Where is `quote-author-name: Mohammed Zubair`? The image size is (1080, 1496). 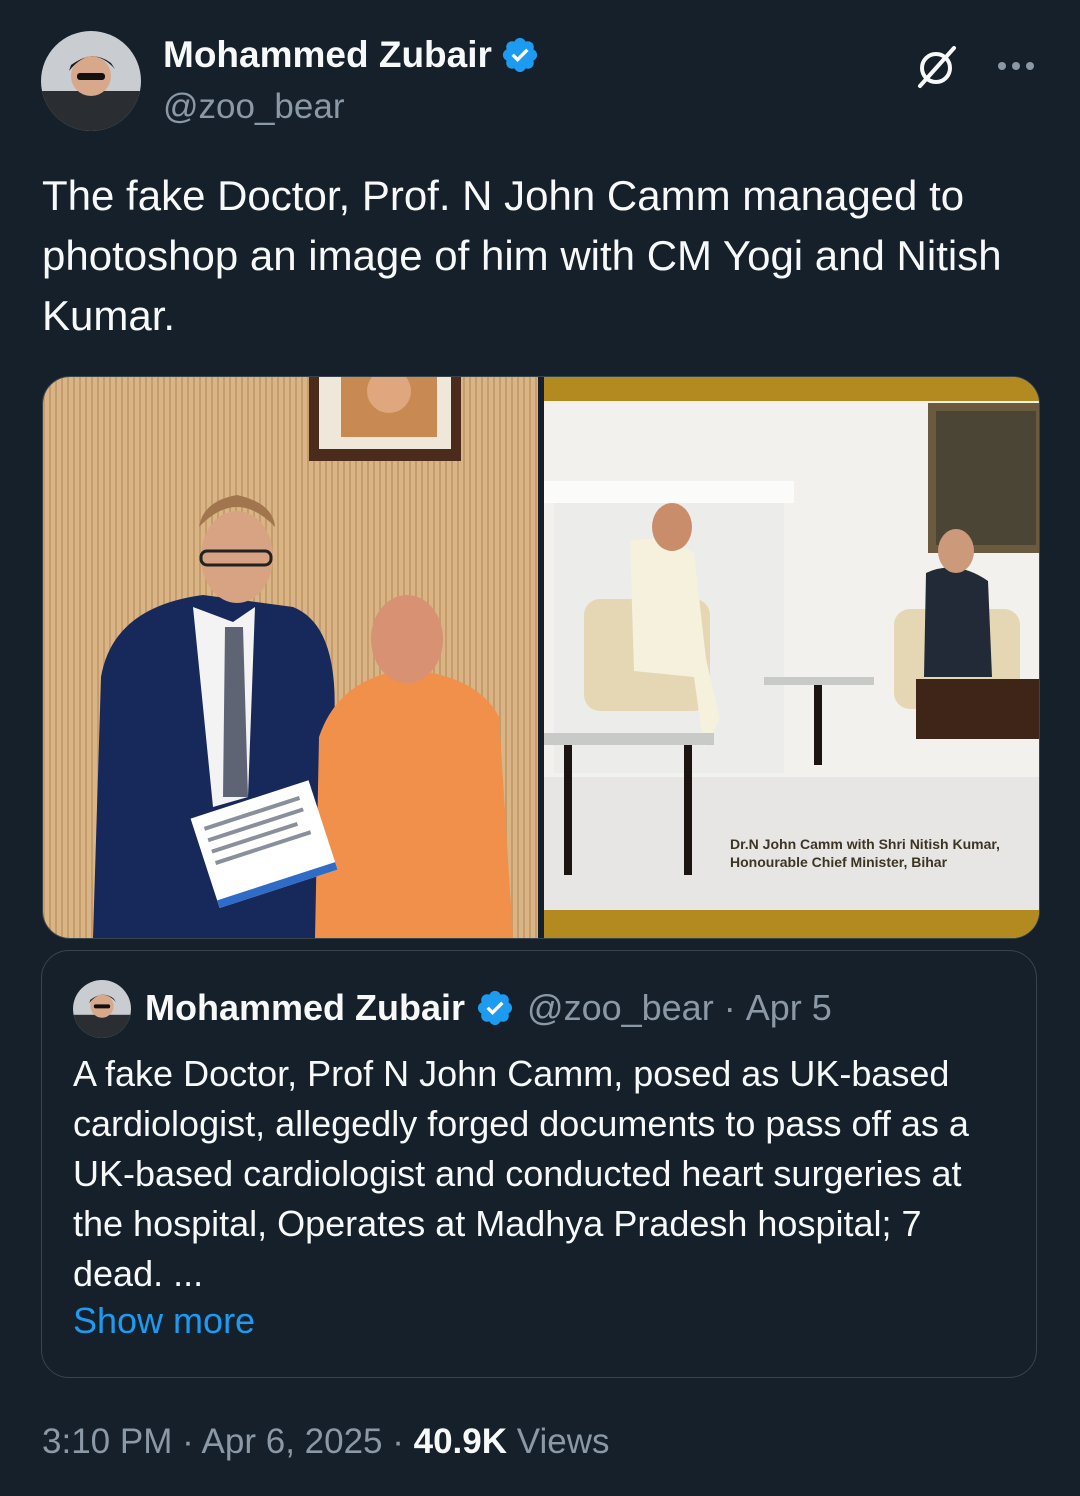
quote-author-name: Mohammed Zubair is located at coordinates (305, 1008).